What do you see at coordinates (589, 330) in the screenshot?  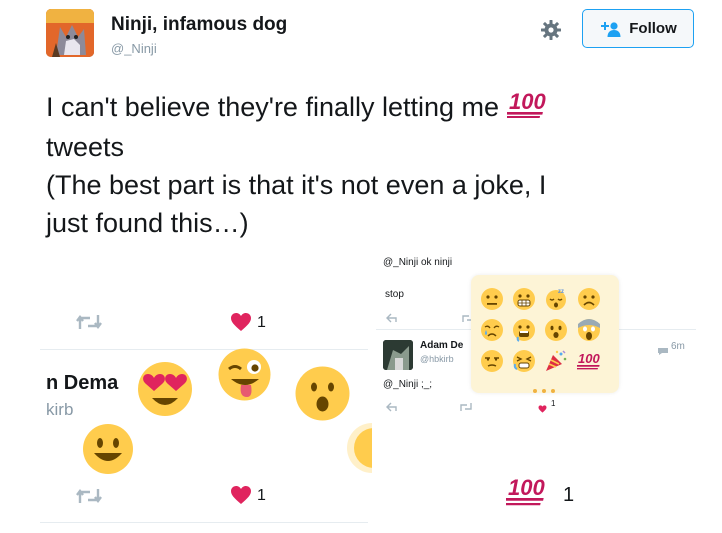 I see `scream-emoji` at bounding box center [589, 330].